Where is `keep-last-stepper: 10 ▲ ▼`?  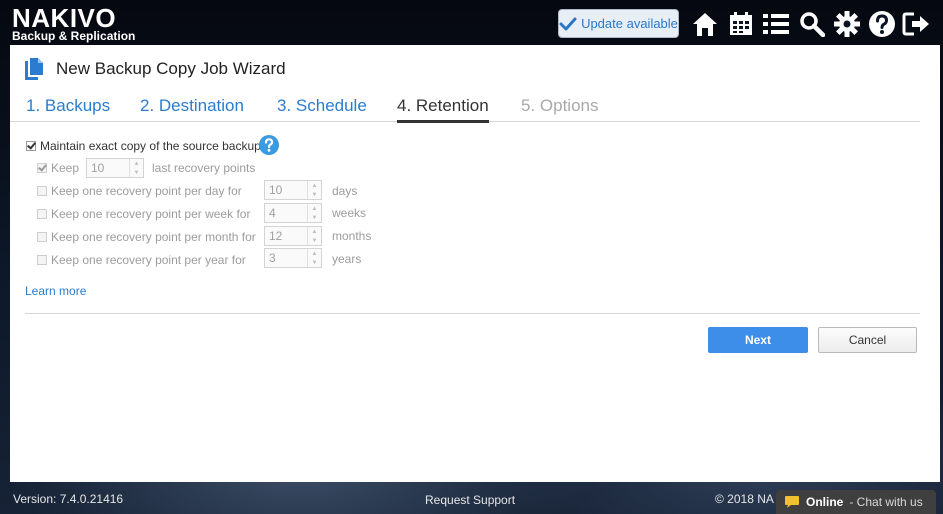
keep-last-stepper: 10 ▲ ▼ is located at coordinates (115, 168).